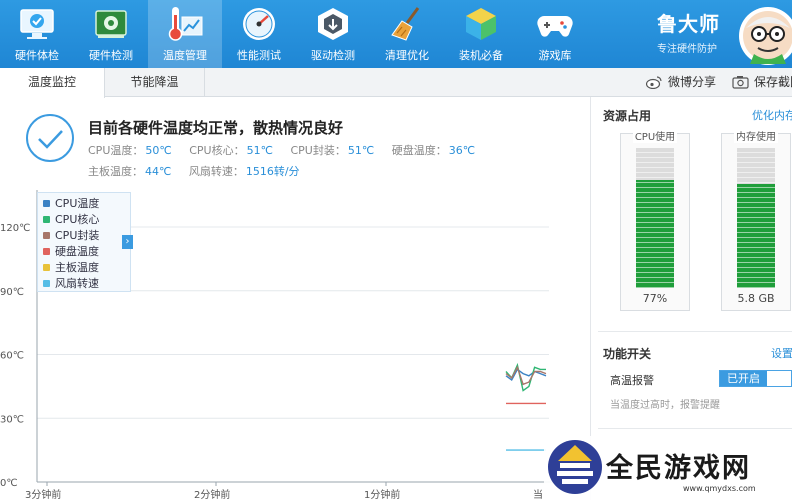  I want to click on legend-item: CPU核心, so click(71, 219).